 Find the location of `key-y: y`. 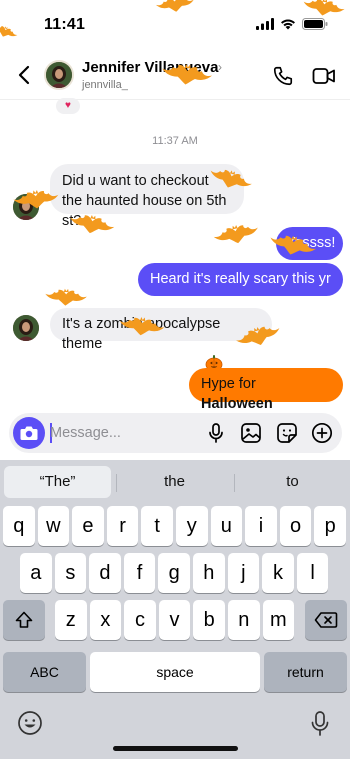

key-y: y is located at coordinates (192, 526).